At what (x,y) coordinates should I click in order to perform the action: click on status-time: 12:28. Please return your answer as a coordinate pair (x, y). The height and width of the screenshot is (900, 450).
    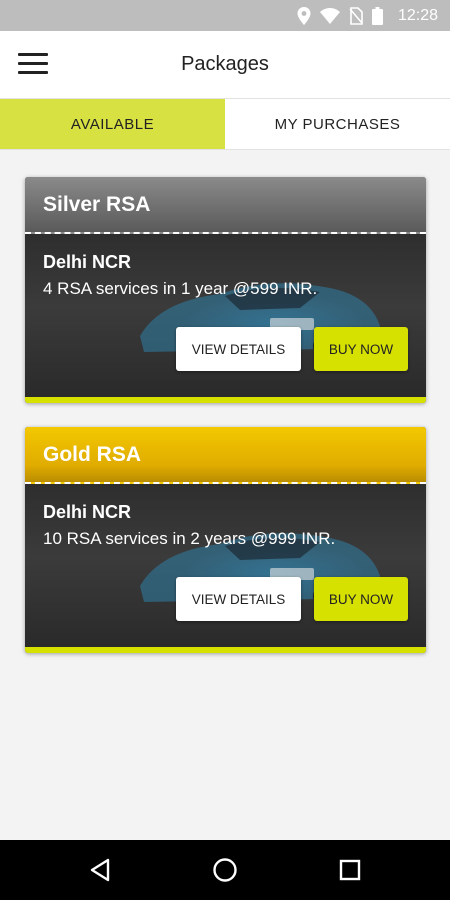
    Looking at the image, I should click on (417, 15).